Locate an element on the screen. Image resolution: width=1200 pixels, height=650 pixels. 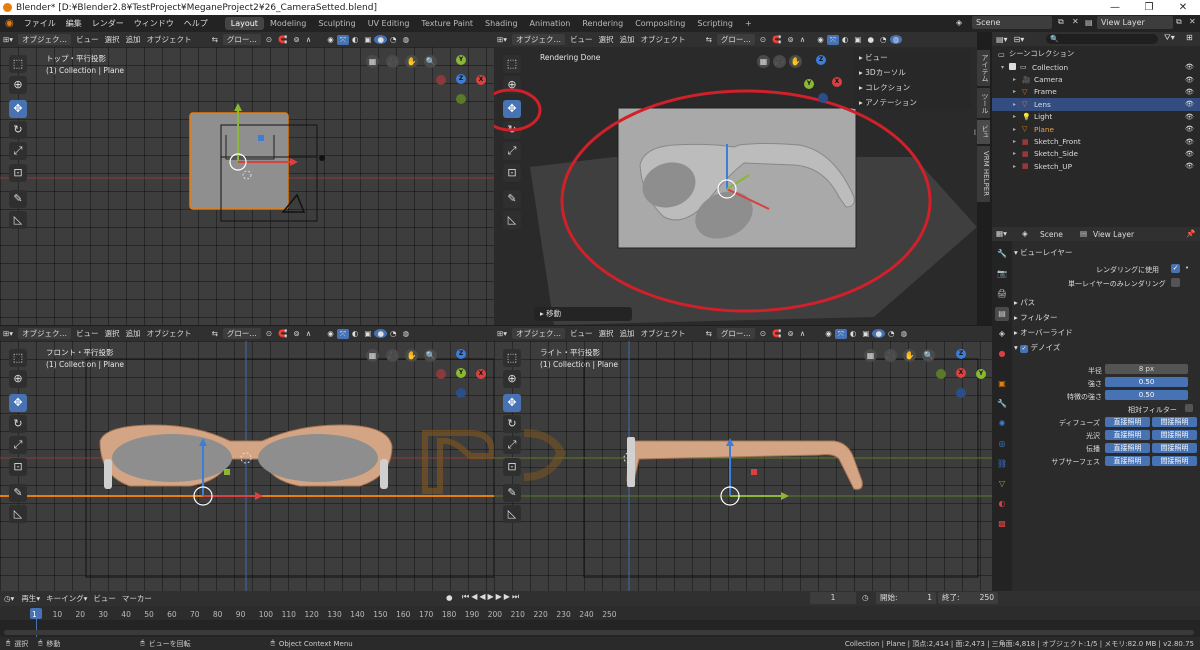
add-workspace-button: + is located at coordinates (748, 23).